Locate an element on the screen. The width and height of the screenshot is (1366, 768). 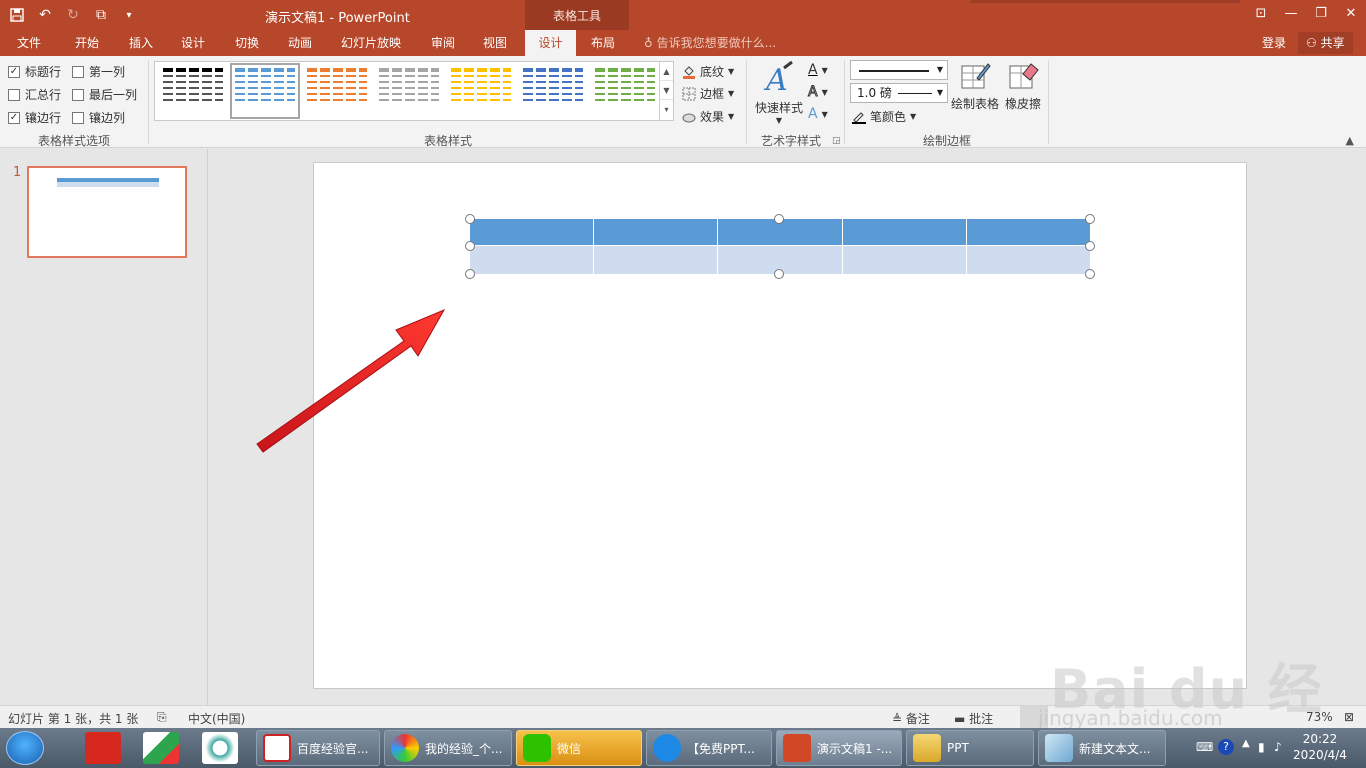
network-icon: ▮ is located at coordinates (1261, 747).